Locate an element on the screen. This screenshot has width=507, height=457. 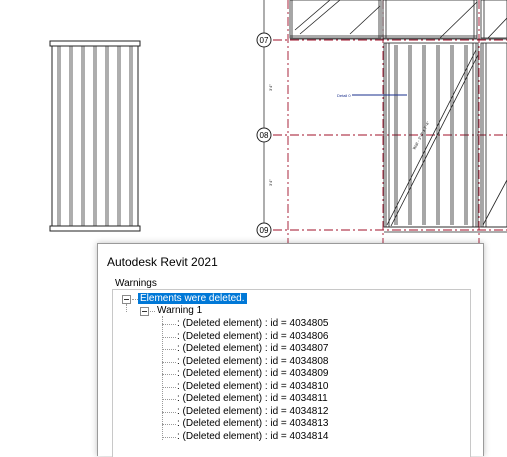
tree-root-label: Elements were deleted. is located at coordinates (192, 298).